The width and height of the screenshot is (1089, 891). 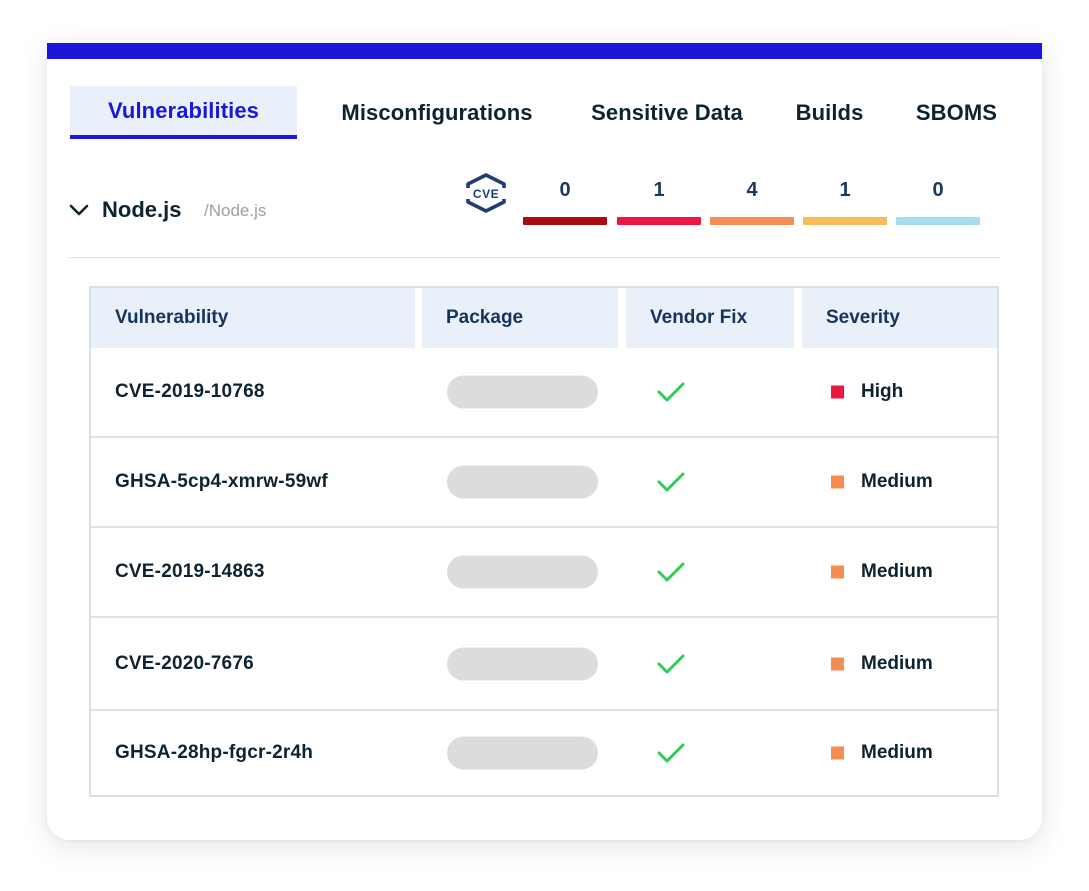 What do you see at coordinates (845, 221) in the screenshot?
I see `severity-low-bar` at bounding box center [845, 221].